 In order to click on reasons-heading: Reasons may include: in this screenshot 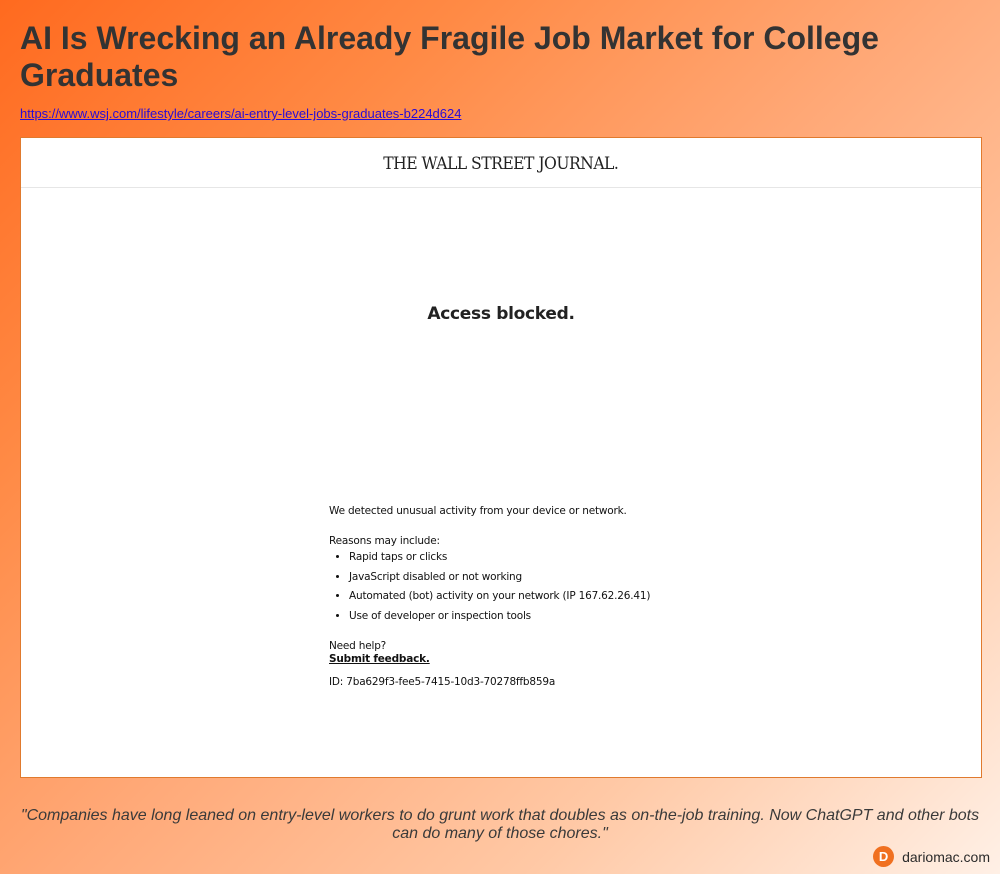, I will do `click(384, 541)`.